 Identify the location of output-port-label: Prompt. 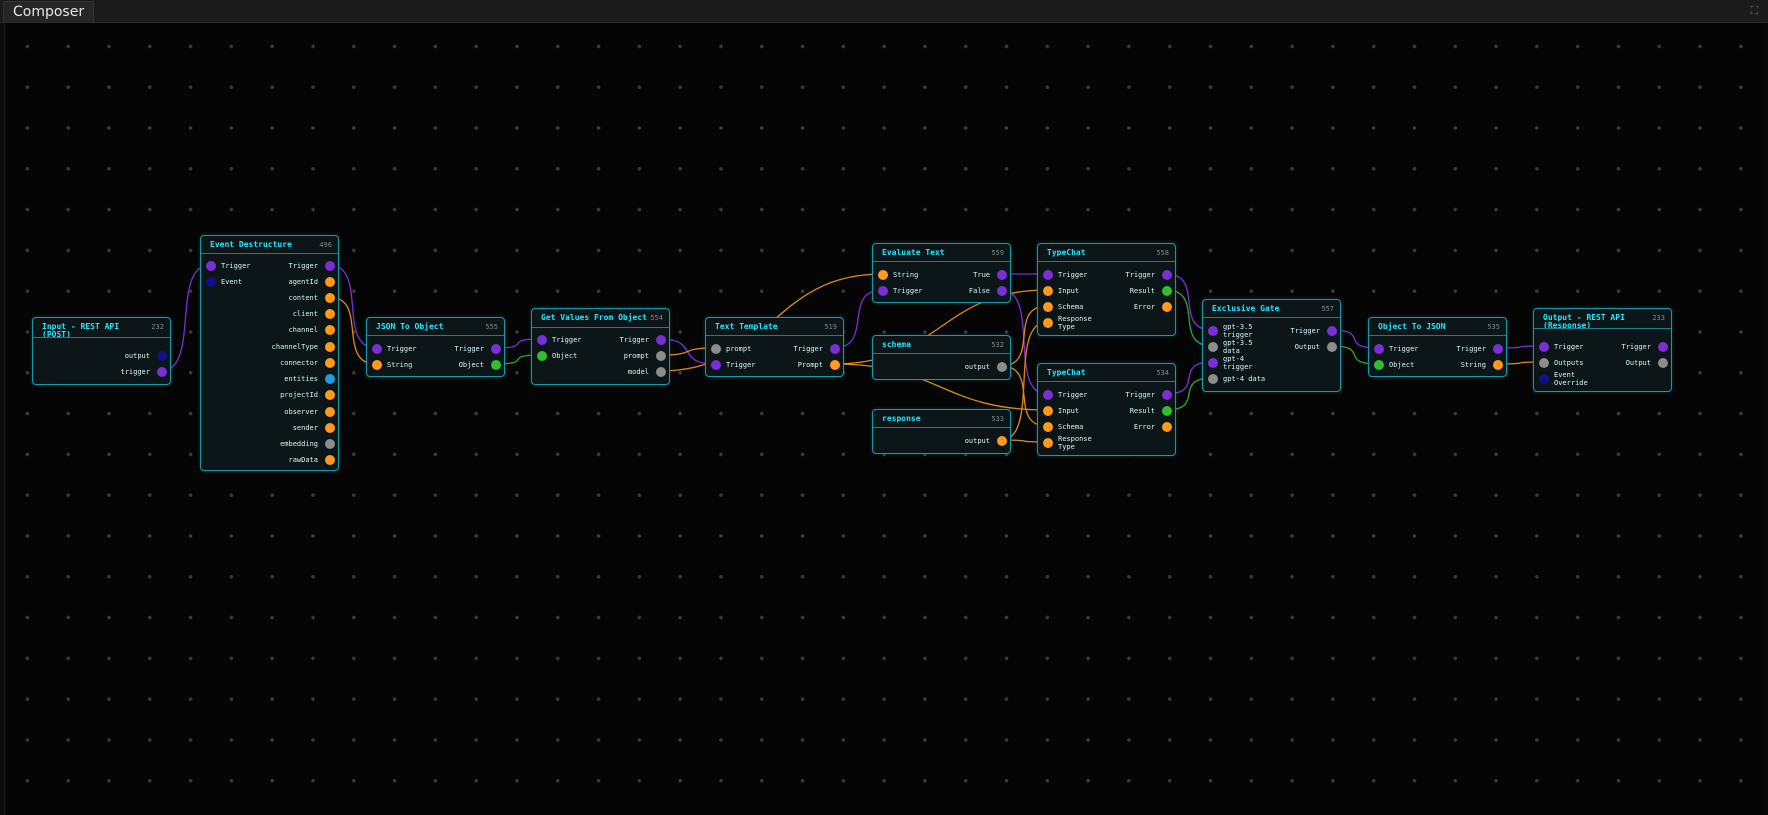
(810, 365).